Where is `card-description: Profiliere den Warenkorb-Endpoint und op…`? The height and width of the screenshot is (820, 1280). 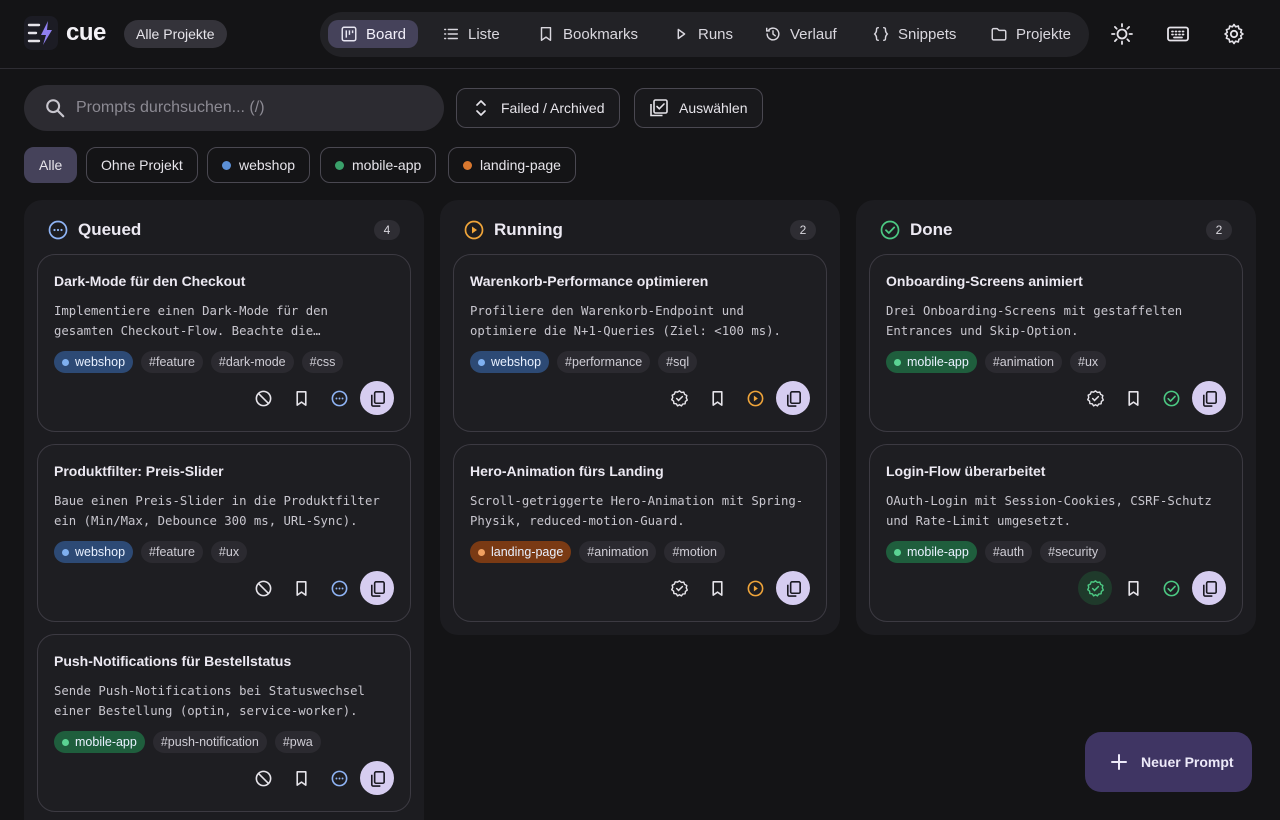 card-description: Profiliere den Warenkorb-Endpoint und op… is located at coordinates (625, 321).